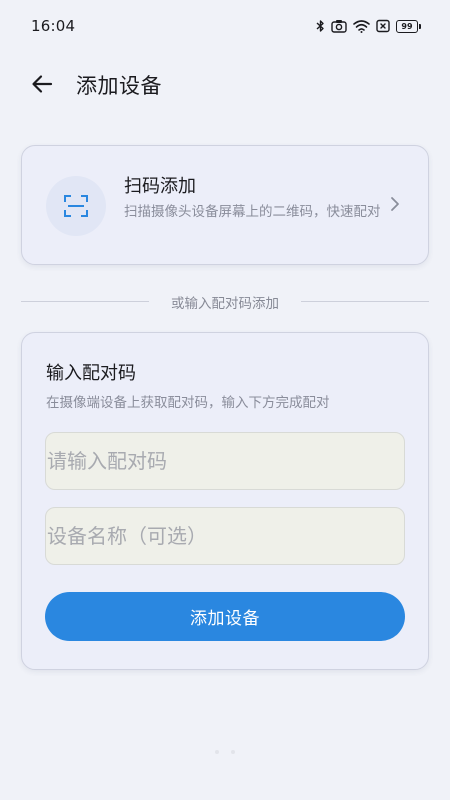 This screenshot has width=450, height=800. Describe the element at coordinates (420, 26) in the screenshot. I see `battery-tip` at that location.